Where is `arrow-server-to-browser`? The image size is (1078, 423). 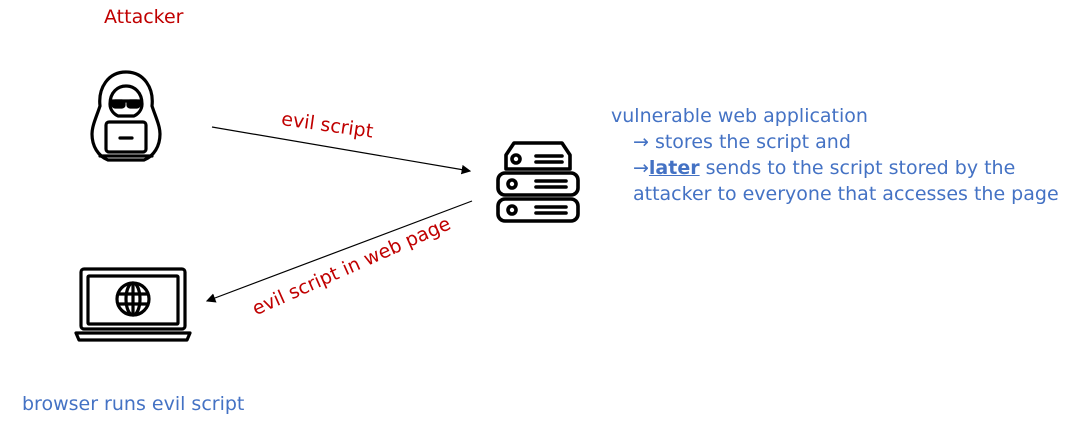 arrow-server-to-browser is located at coordinates (339, 251).